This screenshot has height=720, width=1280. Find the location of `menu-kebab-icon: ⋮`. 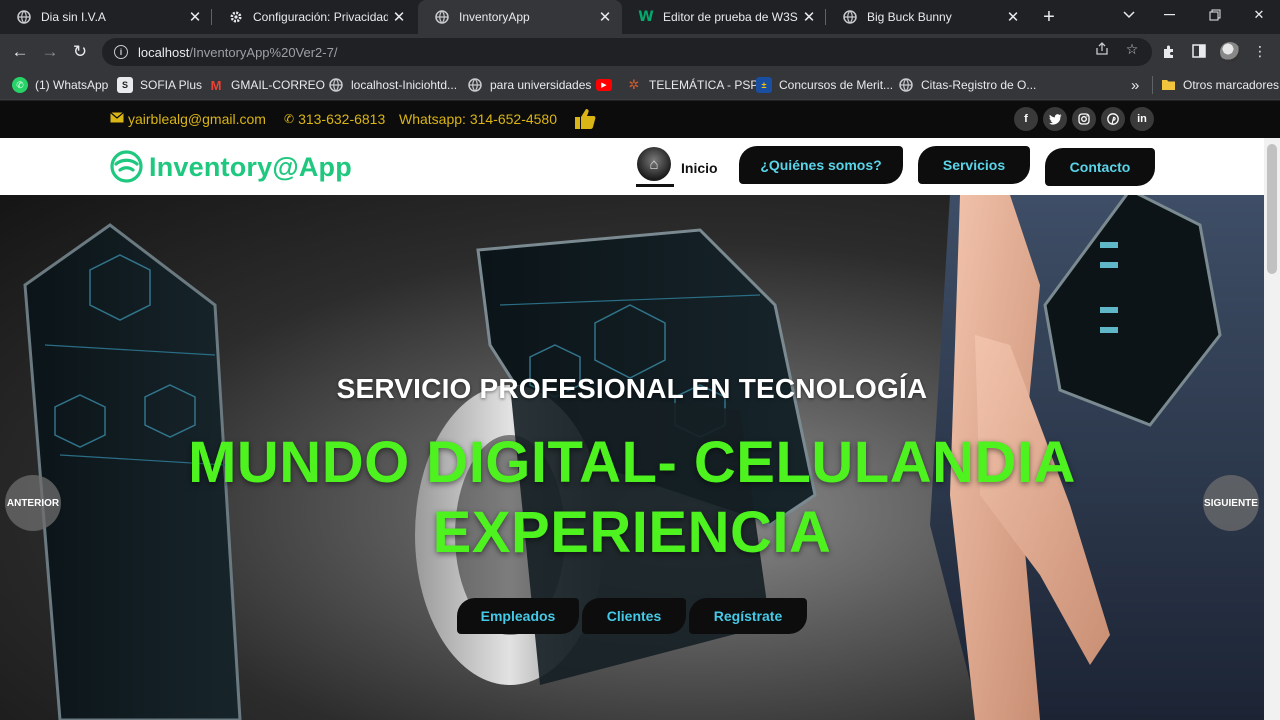

menu-kebab-icon: ⋮ is located at coordinates (1260, 51).